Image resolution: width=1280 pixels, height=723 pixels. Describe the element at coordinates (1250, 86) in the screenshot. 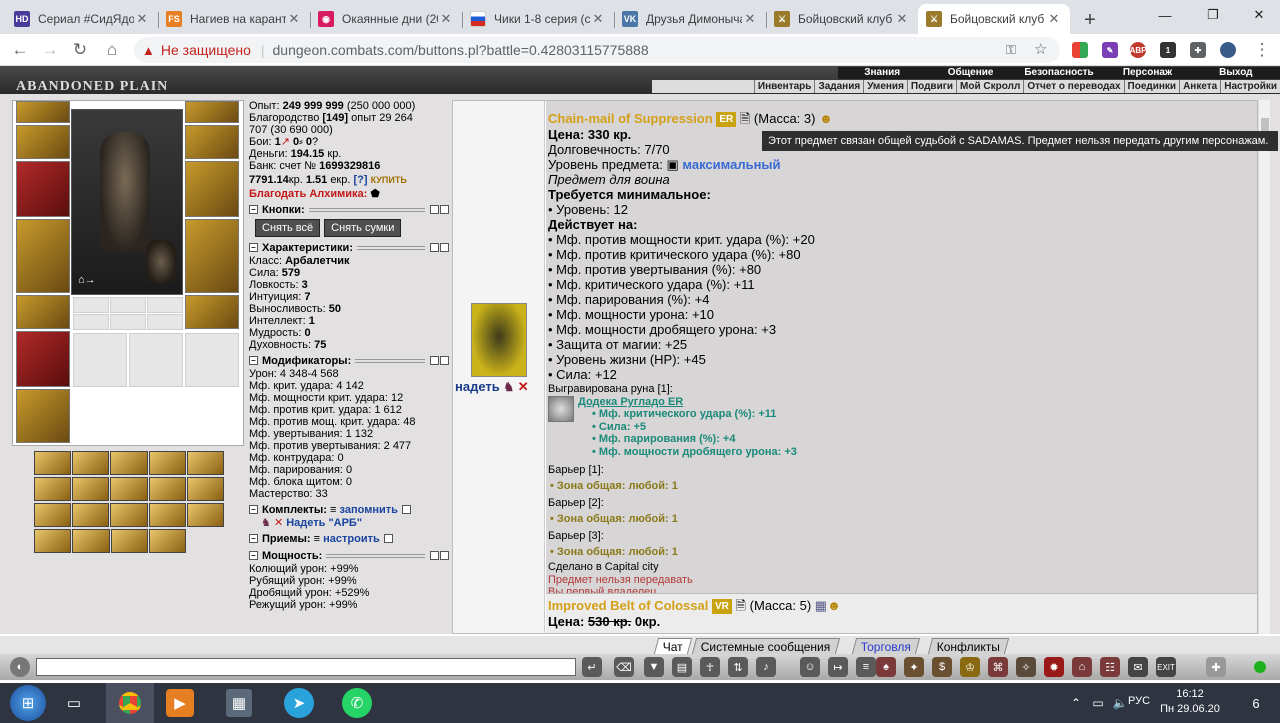

I see `submenu-settings: Настройки` at that location.